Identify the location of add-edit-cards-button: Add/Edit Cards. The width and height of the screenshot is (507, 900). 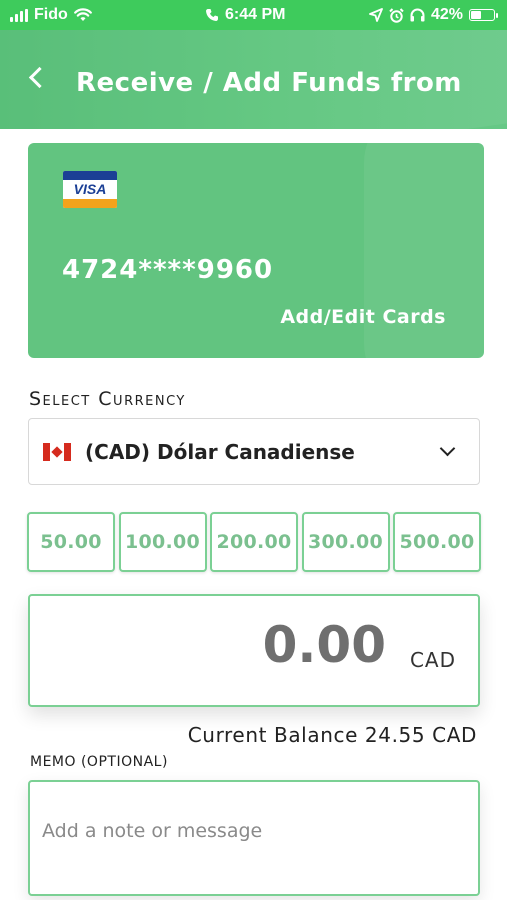
(363, 317).